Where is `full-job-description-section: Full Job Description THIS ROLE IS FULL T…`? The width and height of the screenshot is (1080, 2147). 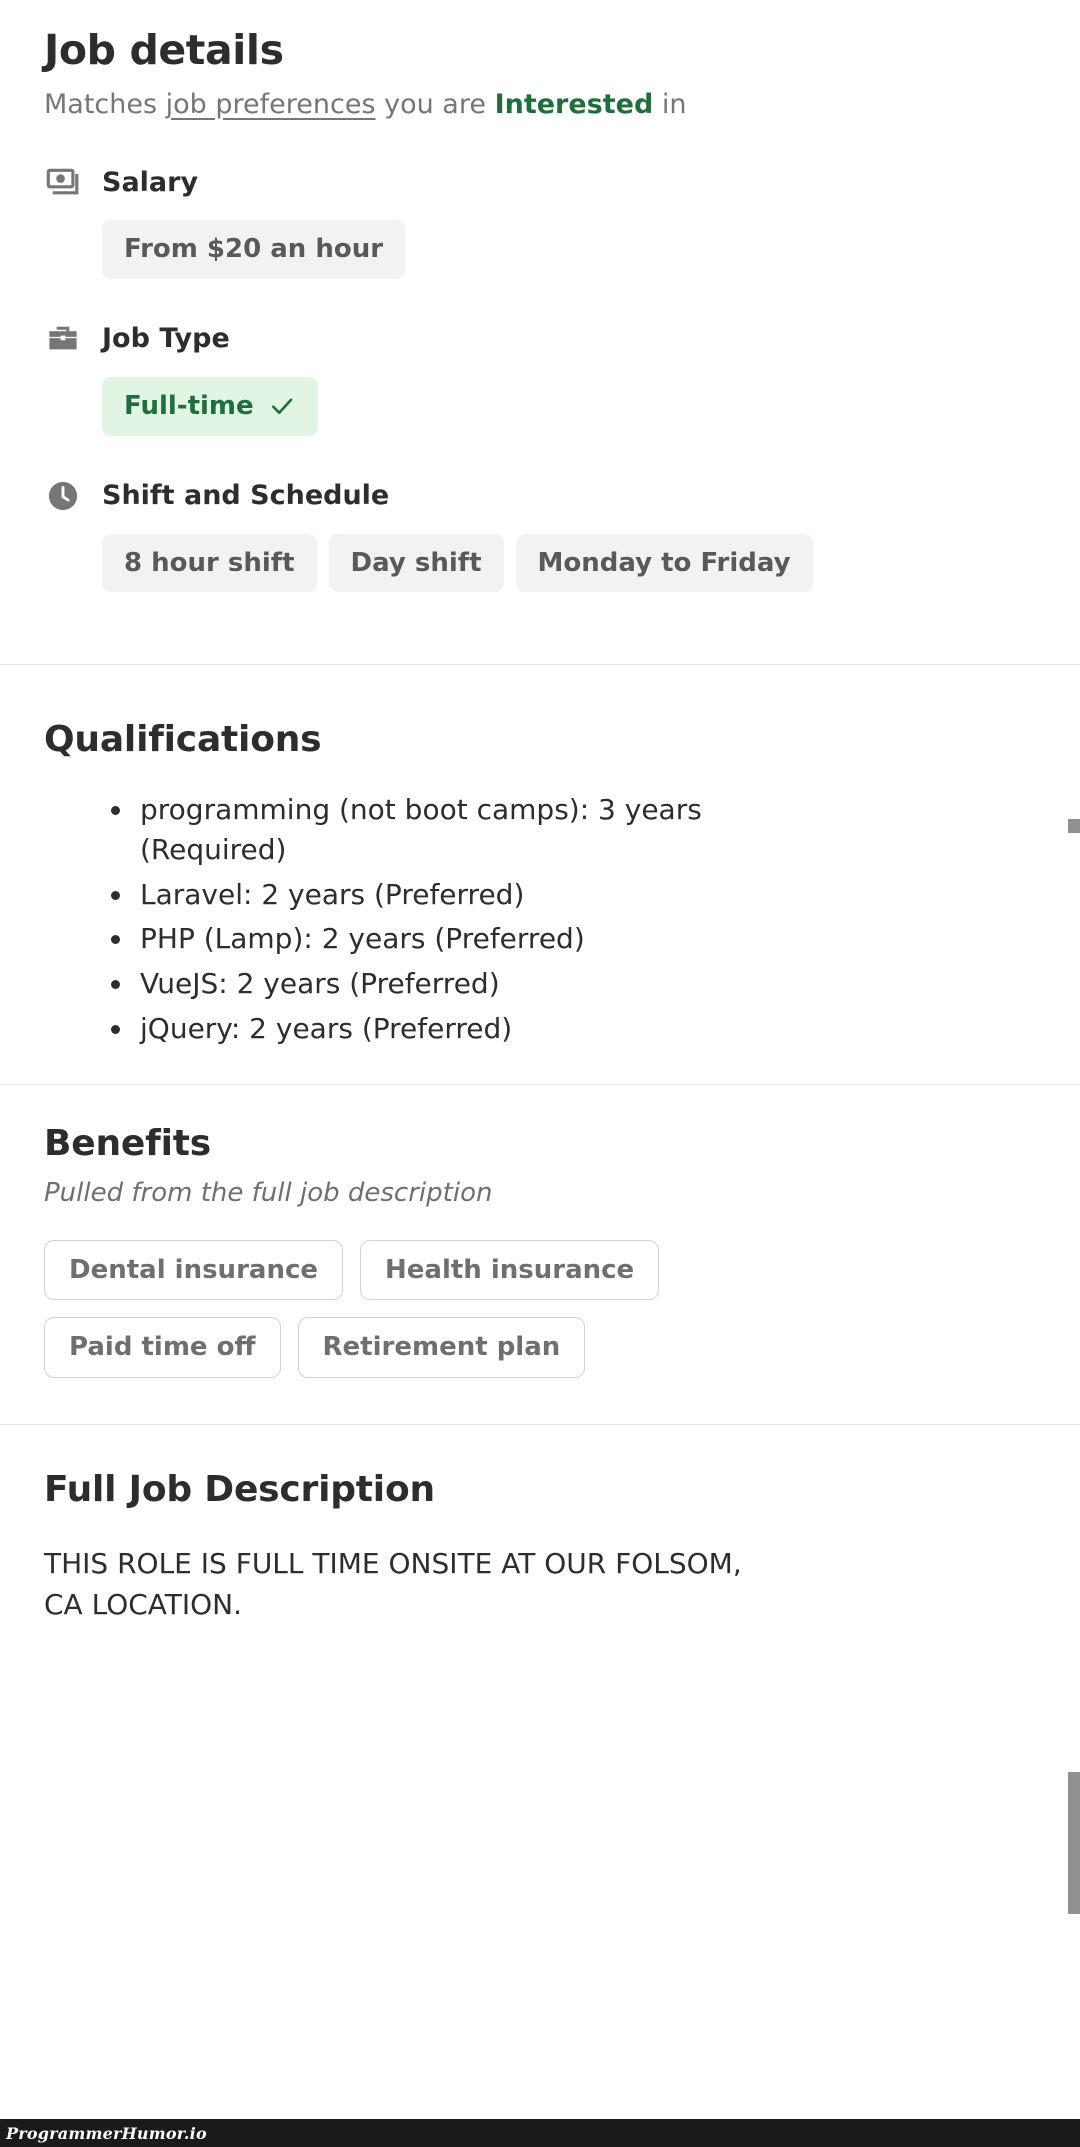 full-job-description-section: Full Job Description THIS ROLE IS FULL T… is located at coordinates (540, 1544).